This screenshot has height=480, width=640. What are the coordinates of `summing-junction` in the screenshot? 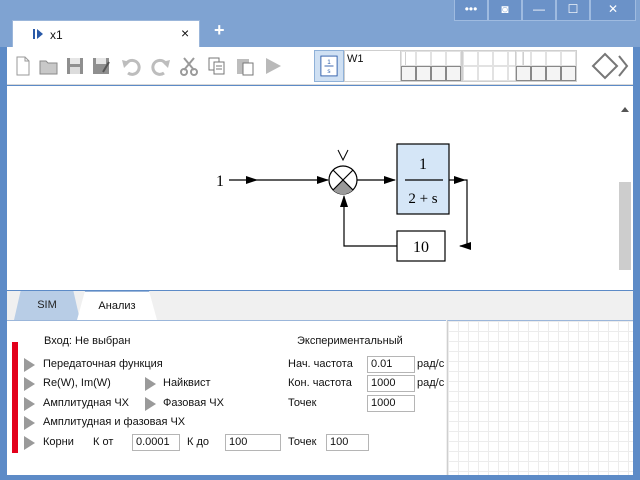 It's located at (343, 172).